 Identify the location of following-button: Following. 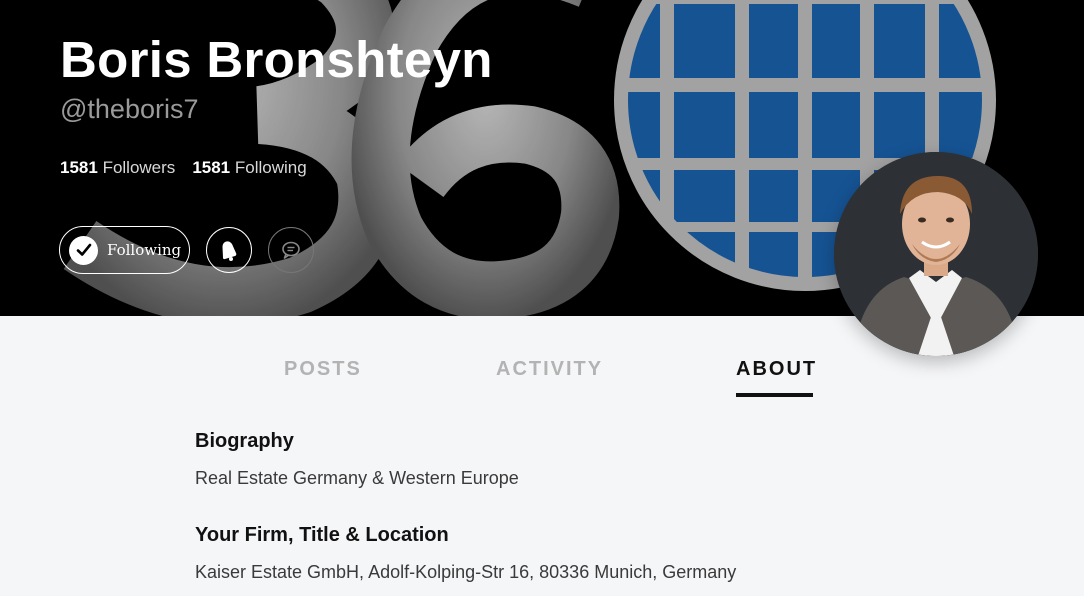
(124, 250).